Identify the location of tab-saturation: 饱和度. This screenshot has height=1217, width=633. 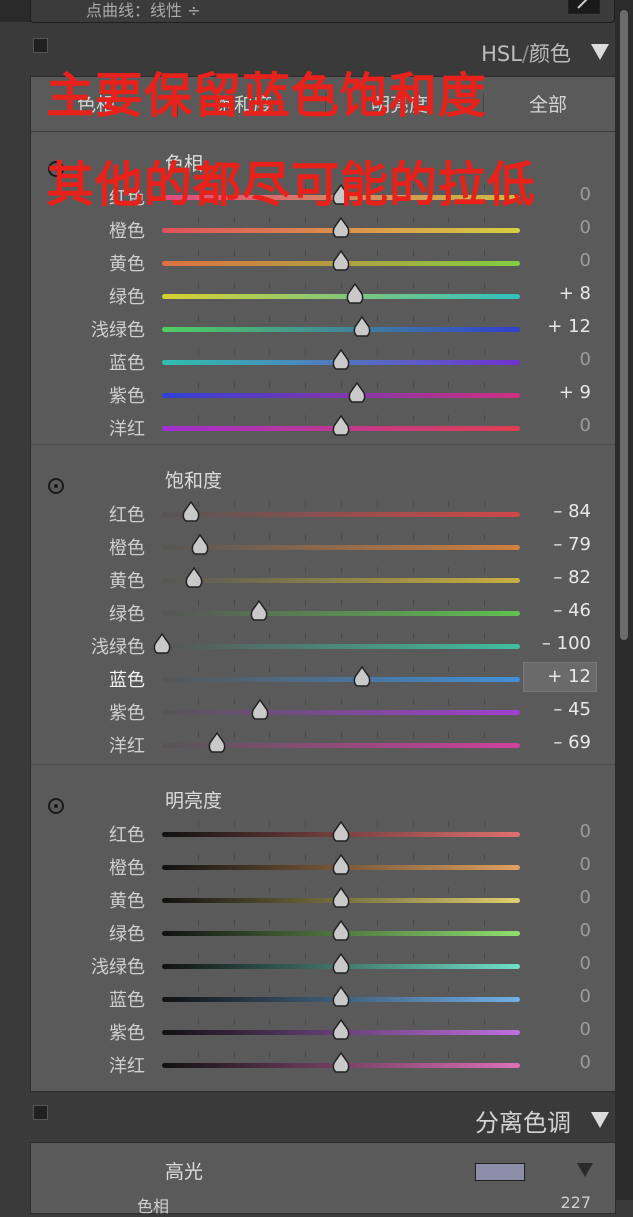
(243, 103).